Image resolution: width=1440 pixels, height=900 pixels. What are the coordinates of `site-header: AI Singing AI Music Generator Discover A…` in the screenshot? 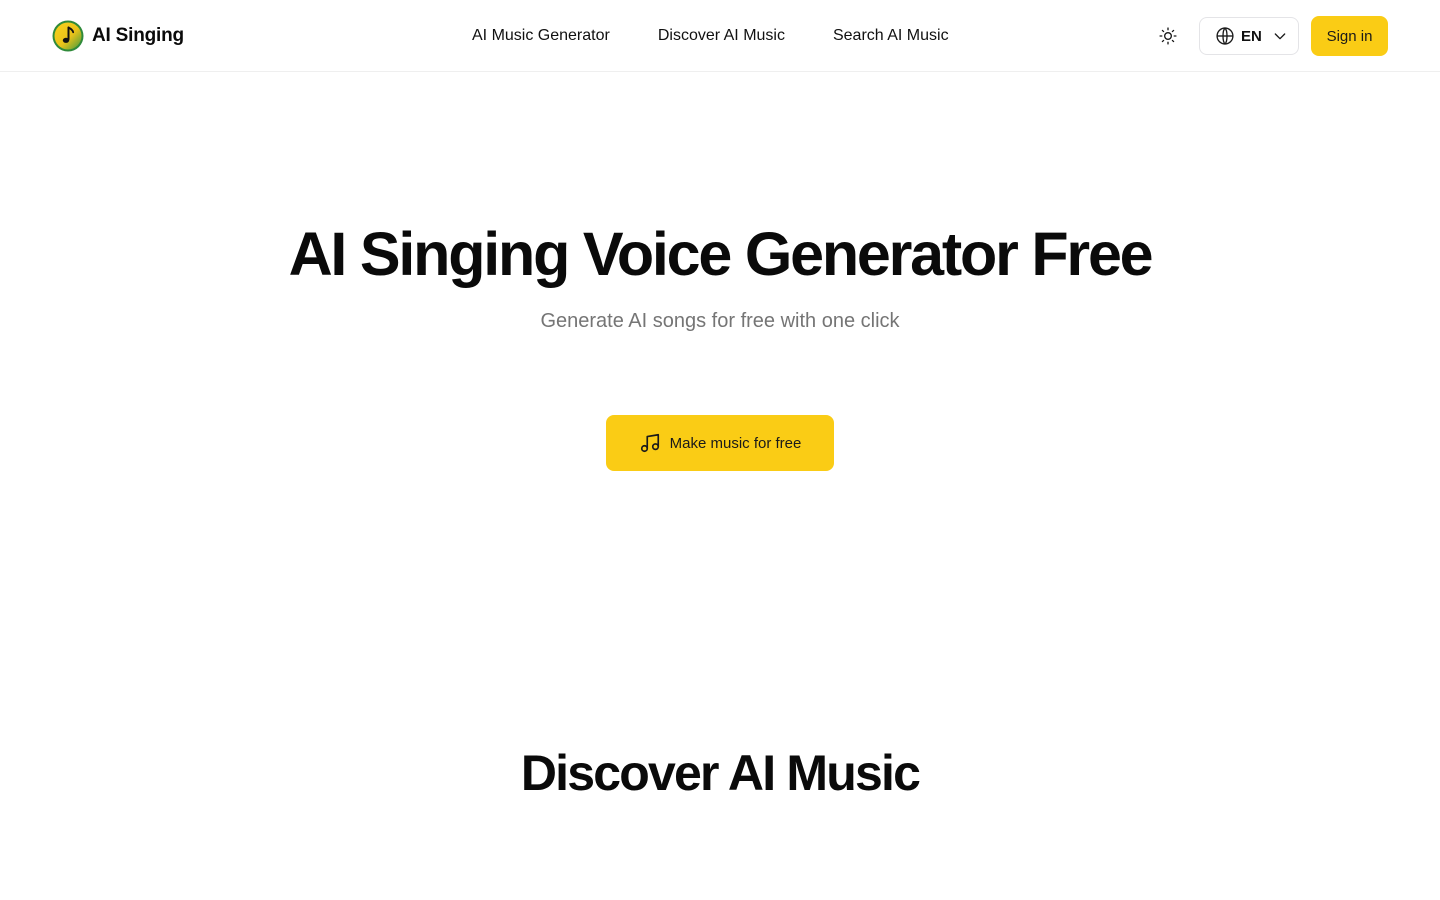 It's located at (720, 36).